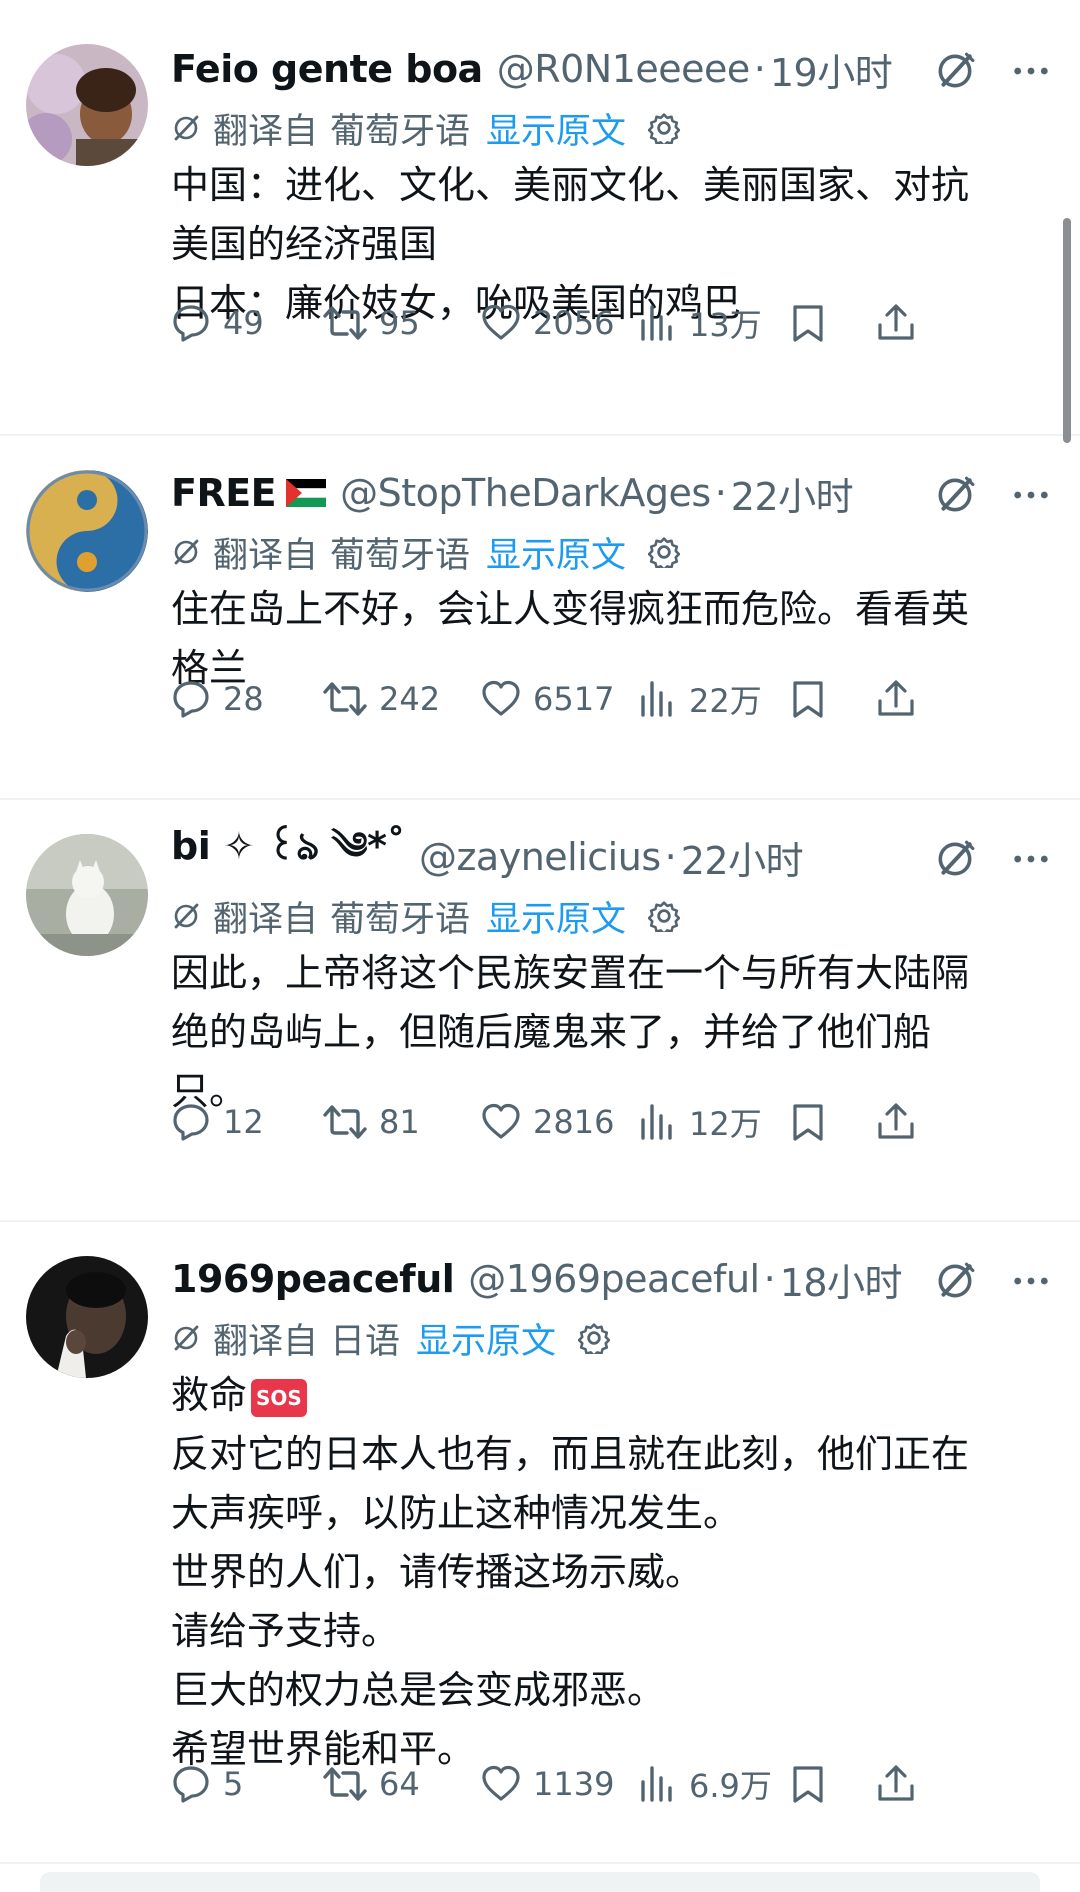  I want to click on palestine-flag-icon, so click(306, 493).